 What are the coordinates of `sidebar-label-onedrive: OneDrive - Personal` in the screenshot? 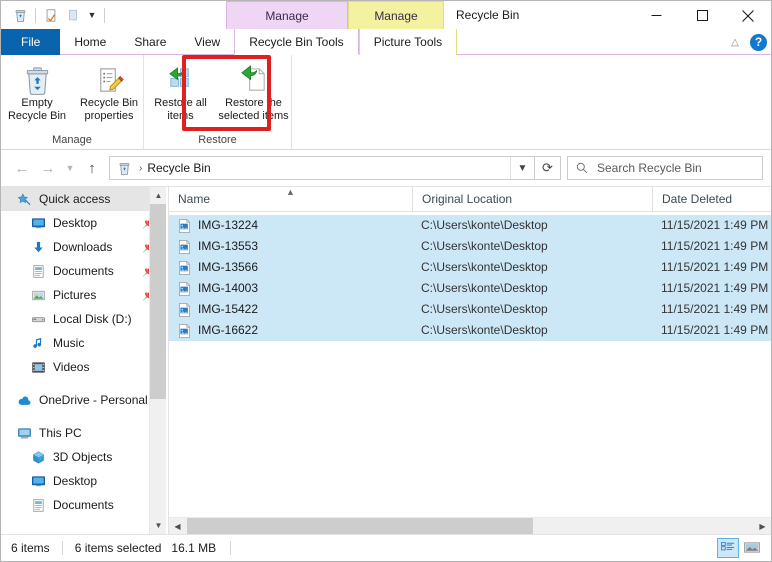 It's located at (93, 400).